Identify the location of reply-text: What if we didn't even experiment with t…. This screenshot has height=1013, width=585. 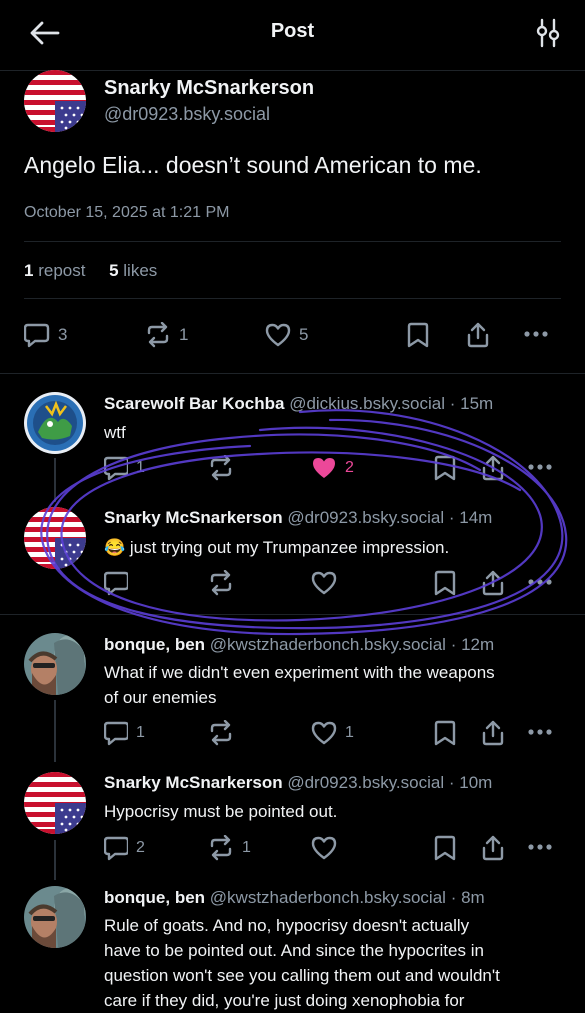
(334, 685).